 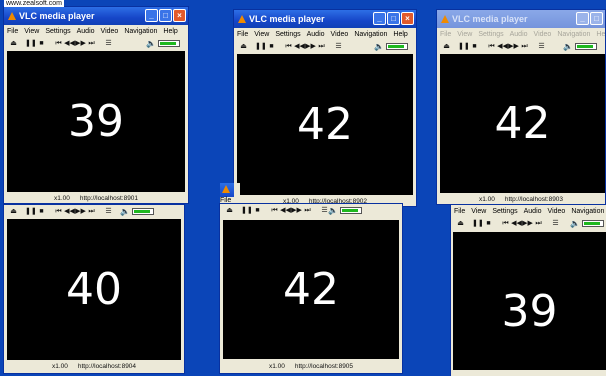 I want to click on title-bar, so click(x=227, y=190).